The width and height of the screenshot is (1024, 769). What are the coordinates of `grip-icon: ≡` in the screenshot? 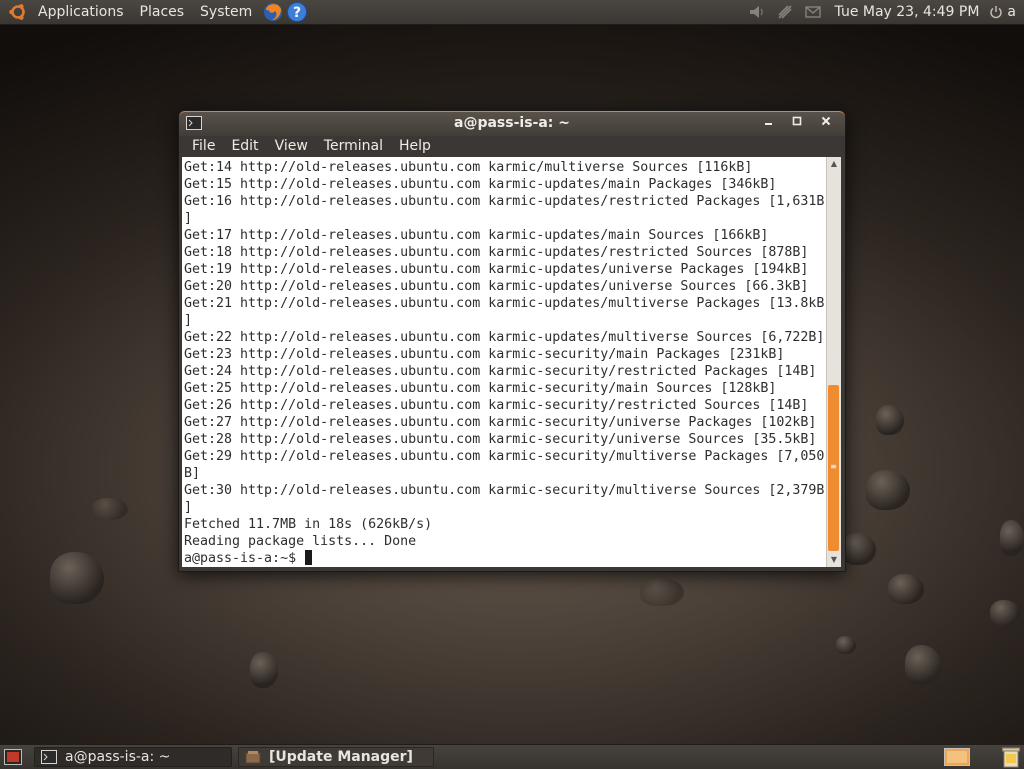 It's located at (833, 466).